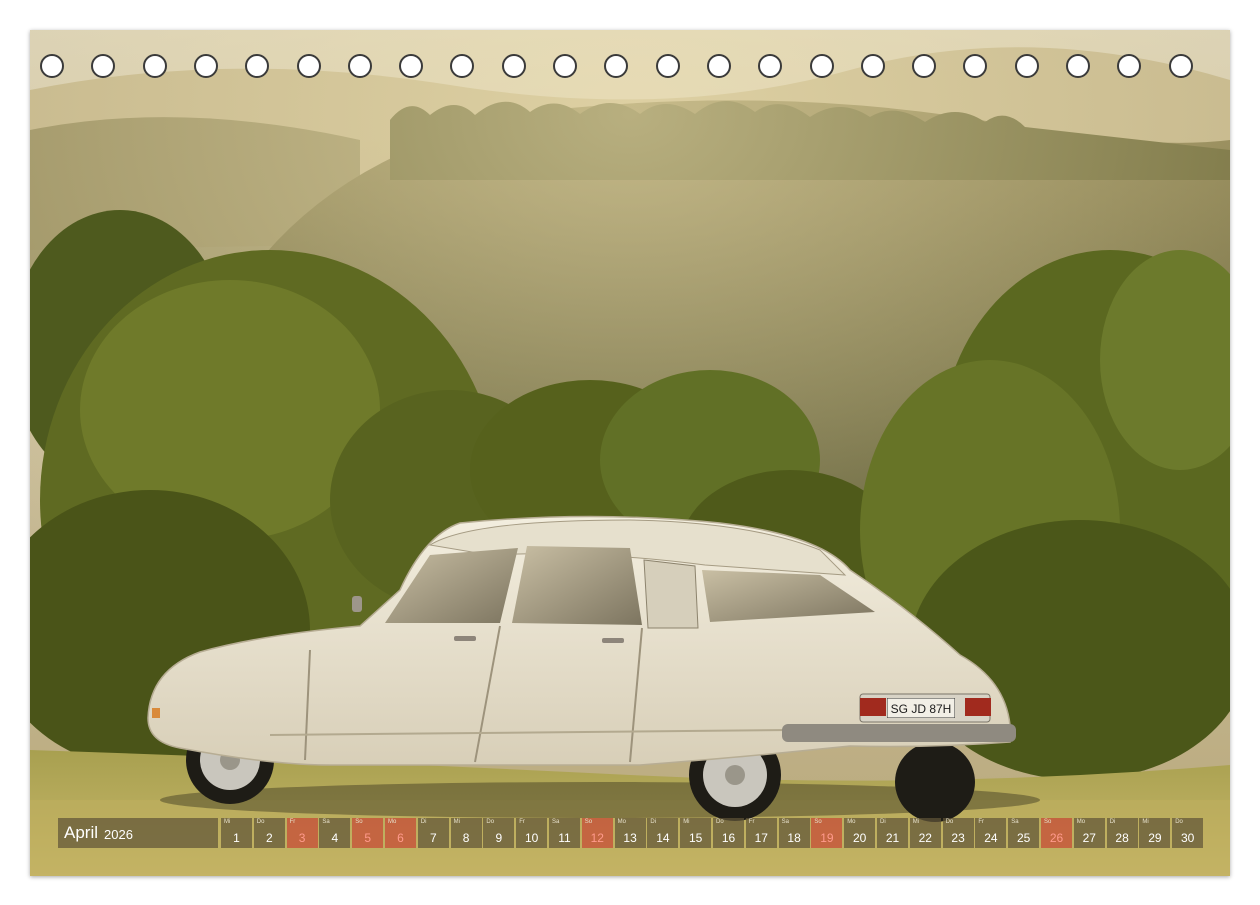 Image resolution: width=1260 pixels, height=905 pixels. Describe the element at coordinates (958, 838) in the screenshot. I see `day-number: 23` at that location.